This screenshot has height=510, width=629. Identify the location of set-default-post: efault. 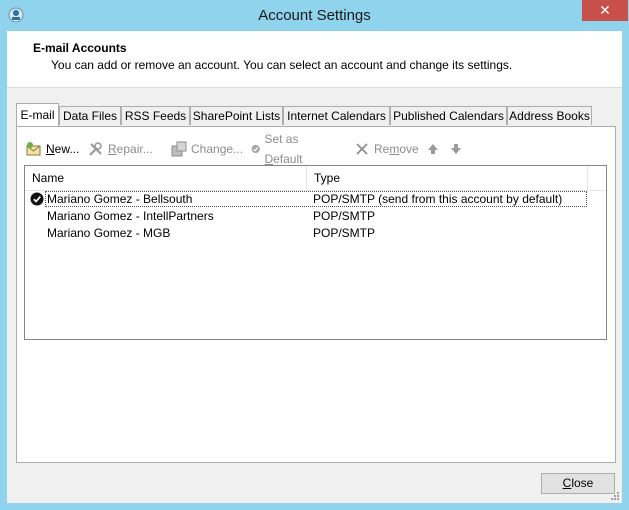
(288, 159).